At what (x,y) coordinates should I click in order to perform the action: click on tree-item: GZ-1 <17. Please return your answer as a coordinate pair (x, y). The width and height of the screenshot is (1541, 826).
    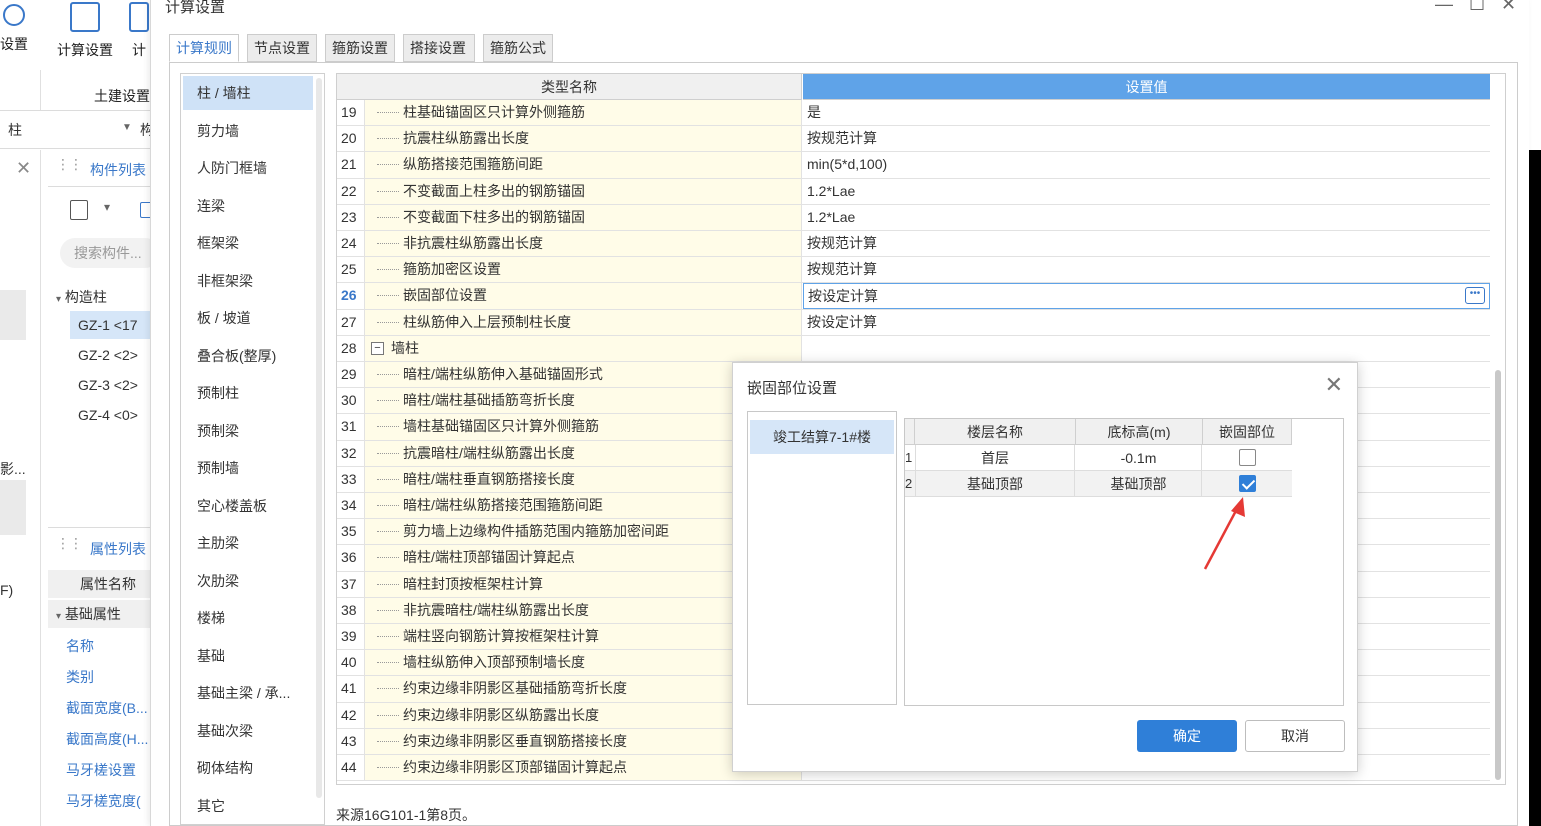
    Looking at the image, I should click on (115, 325).